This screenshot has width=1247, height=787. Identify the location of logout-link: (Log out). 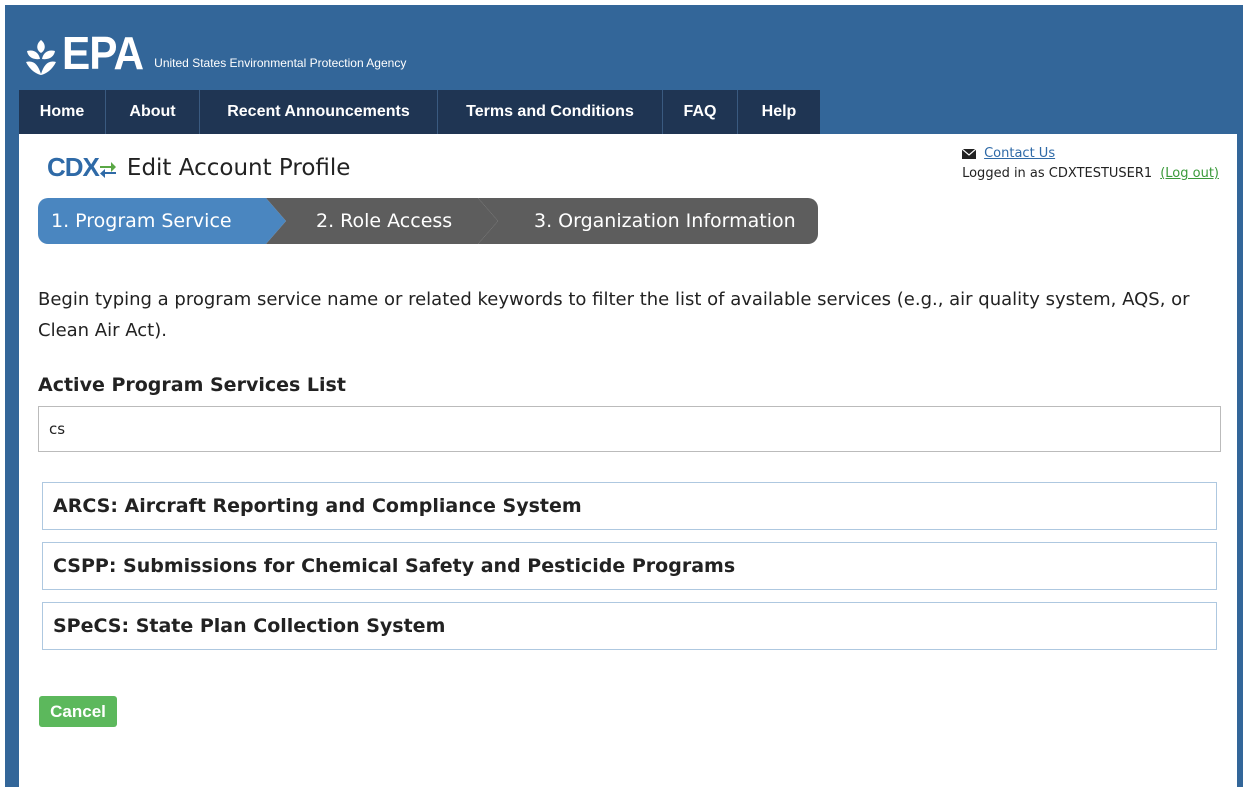
(1189, 173).